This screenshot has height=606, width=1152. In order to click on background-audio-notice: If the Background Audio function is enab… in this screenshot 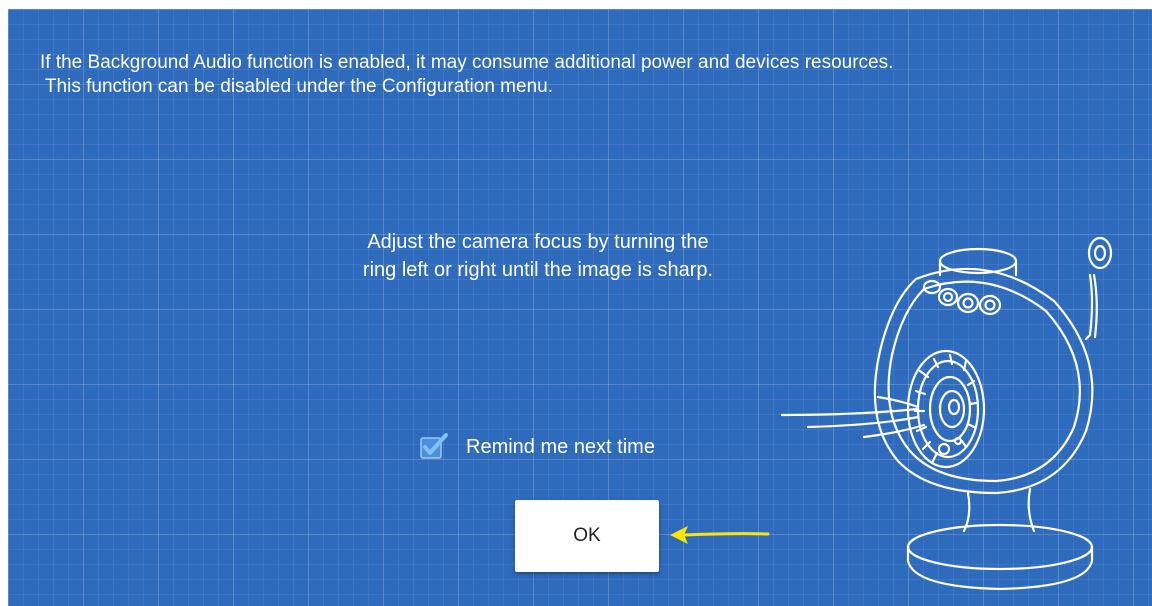, I will do `click(565, 75)`.